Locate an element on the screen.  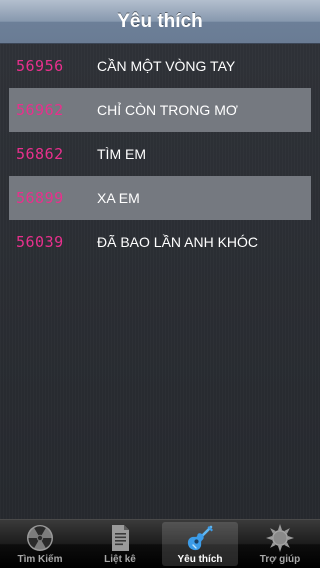
song-title: TÌM EM is located at coordinates (121, 154).